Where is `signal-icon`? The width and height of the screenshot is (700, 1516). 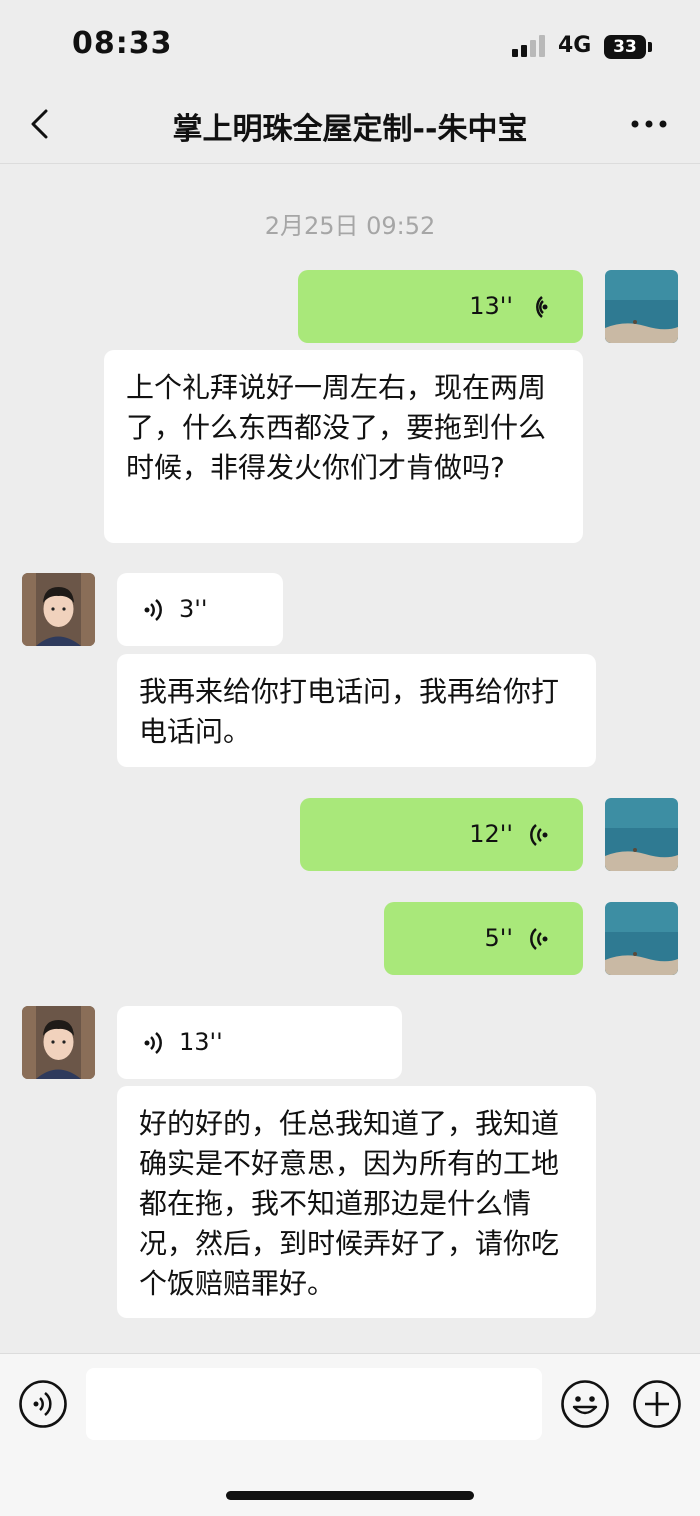 signal-icon is located at coordinates (530, 46).